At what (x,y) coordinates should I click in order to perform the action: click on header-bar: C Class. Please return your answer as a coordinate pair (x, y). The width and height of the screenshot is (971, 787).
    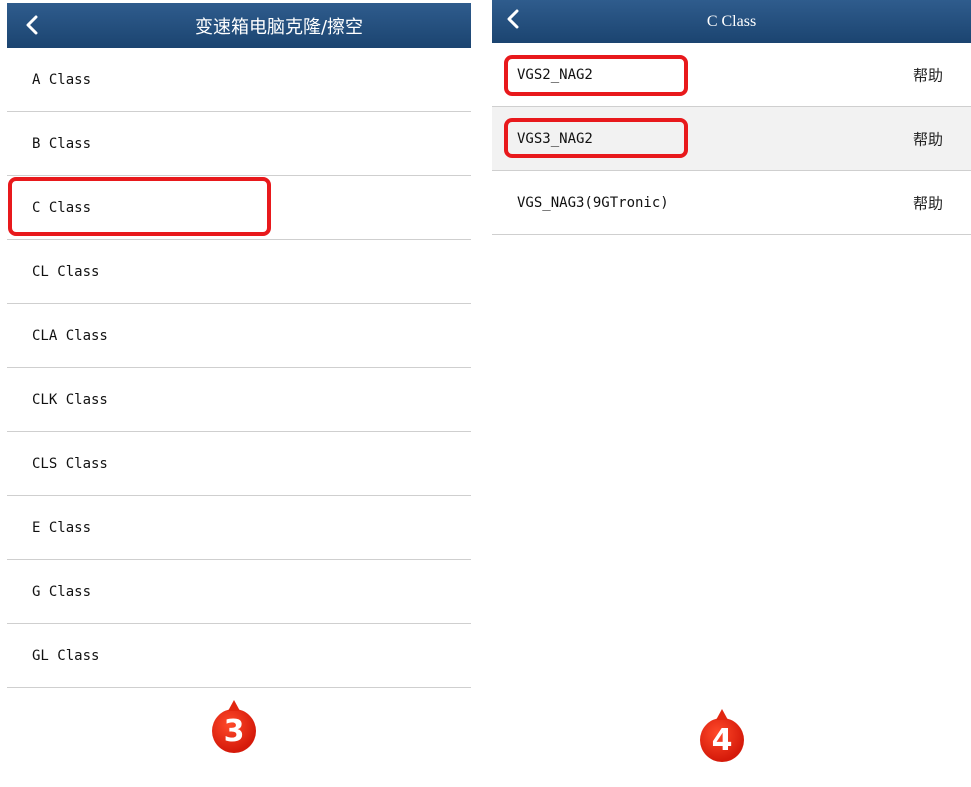
    Looking at the image, I should click on (731, 21).